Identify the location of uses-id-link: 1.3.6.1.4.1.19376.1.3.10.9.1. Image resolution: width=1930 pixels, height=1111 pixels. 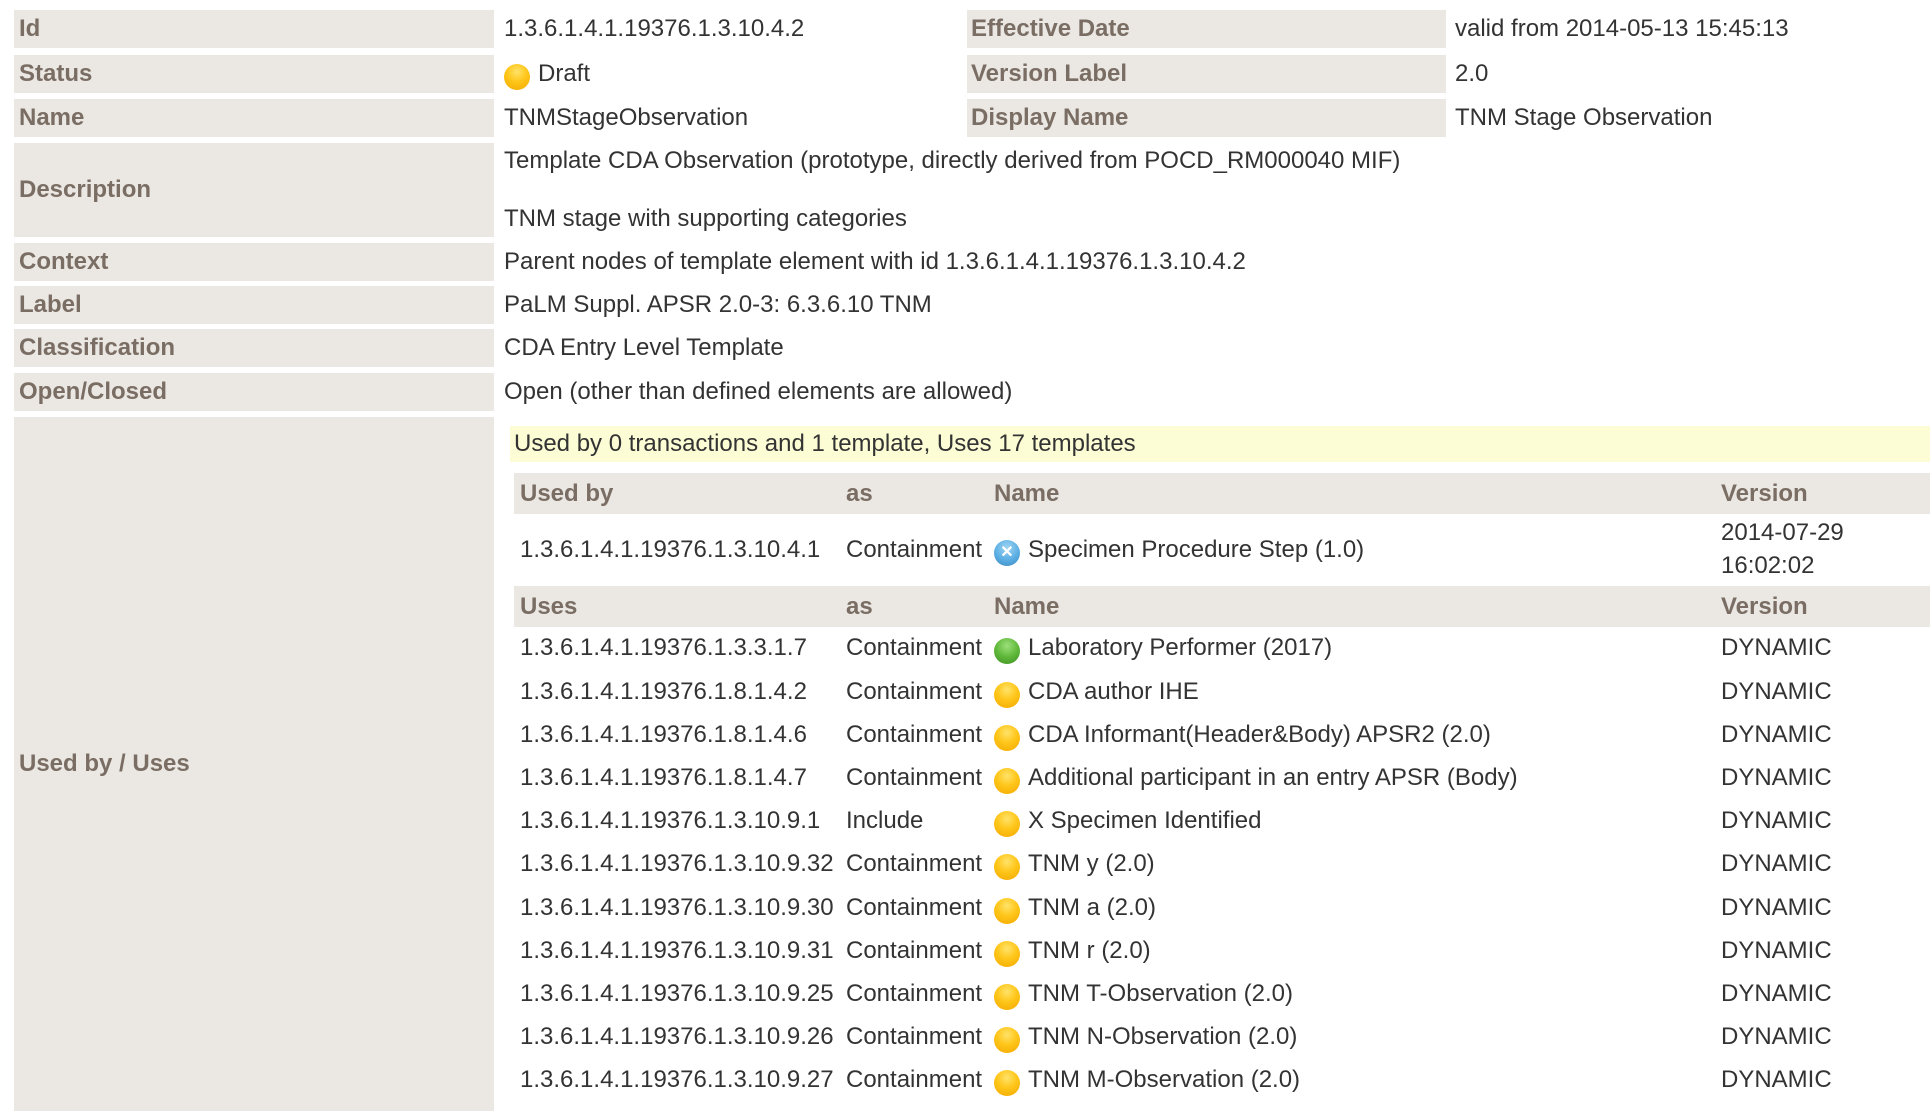
(670, 821).